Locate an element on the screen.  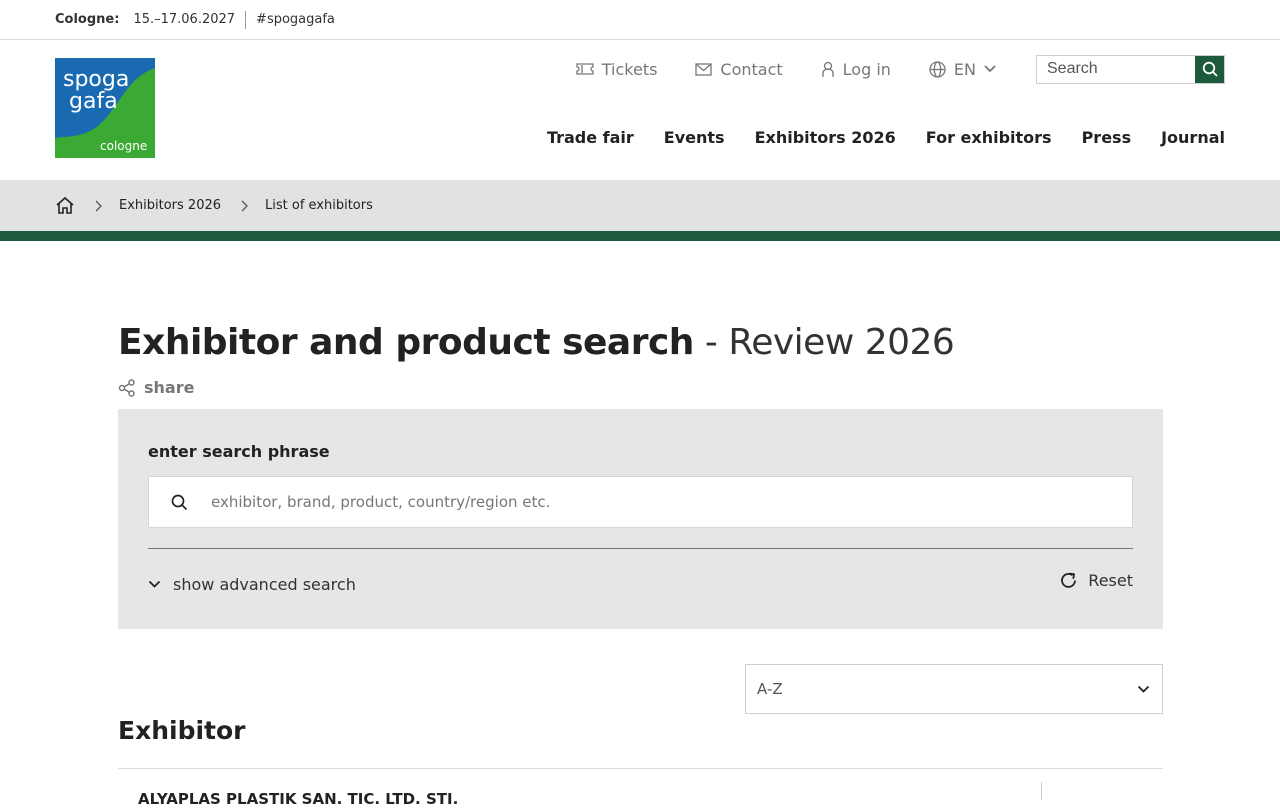
reset-icon is located at coordinates (1069, 580).